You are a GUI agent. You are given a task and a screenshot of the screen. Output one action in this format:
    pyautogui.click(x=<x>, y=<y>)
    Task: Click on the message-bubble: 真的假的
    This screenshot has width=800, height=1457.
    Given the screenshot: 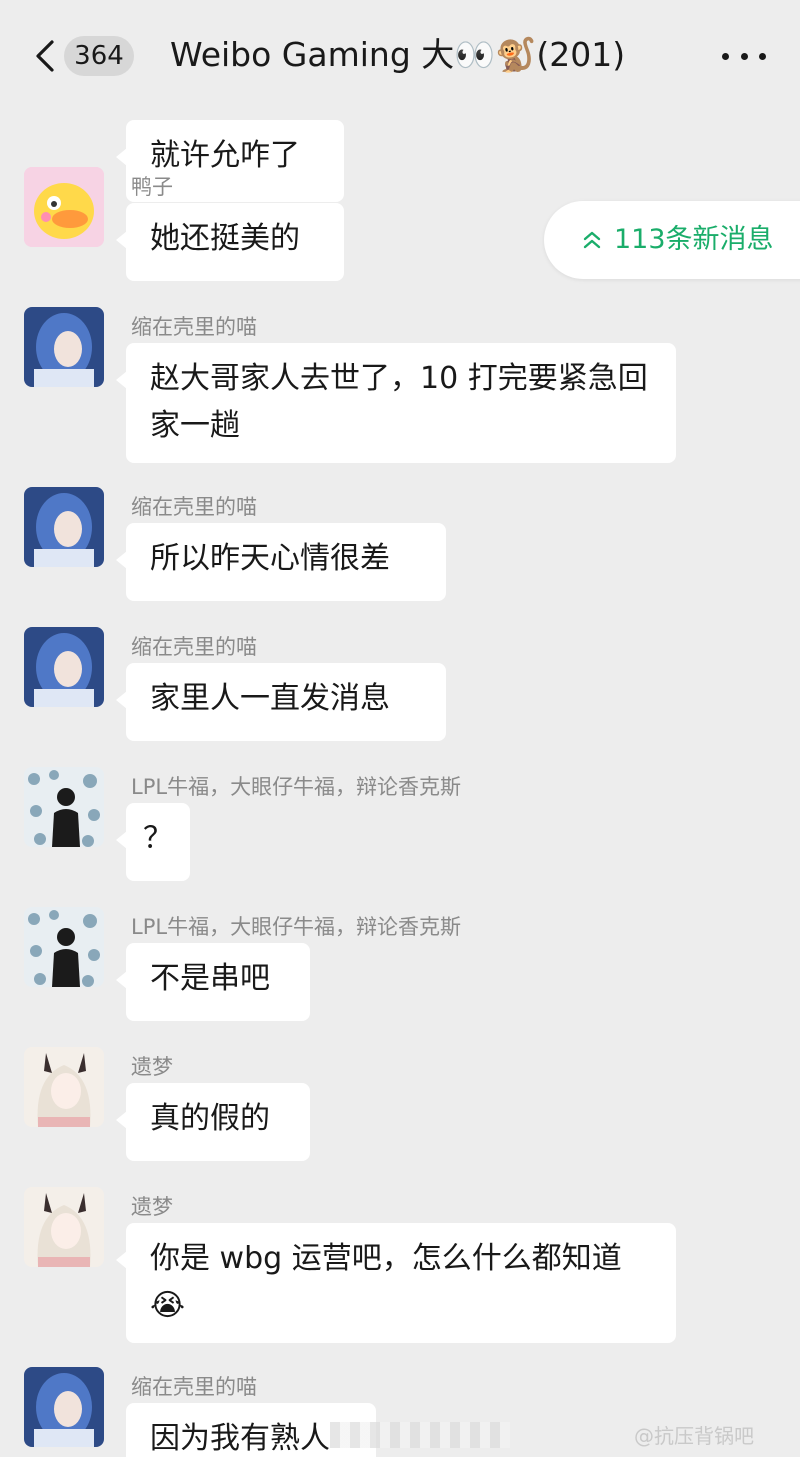 What is the action you would take?
    pyautogui.click(x=213, y=1122)
    